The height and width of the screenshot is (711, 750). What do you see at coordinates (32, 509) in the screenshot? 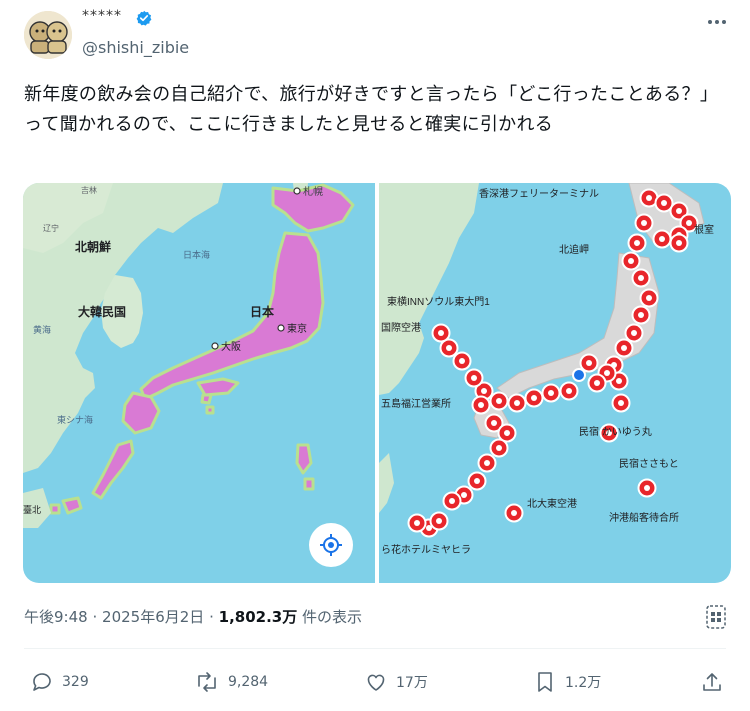
I see `label-taipei: 臺北` at bounding box center [32, 509].